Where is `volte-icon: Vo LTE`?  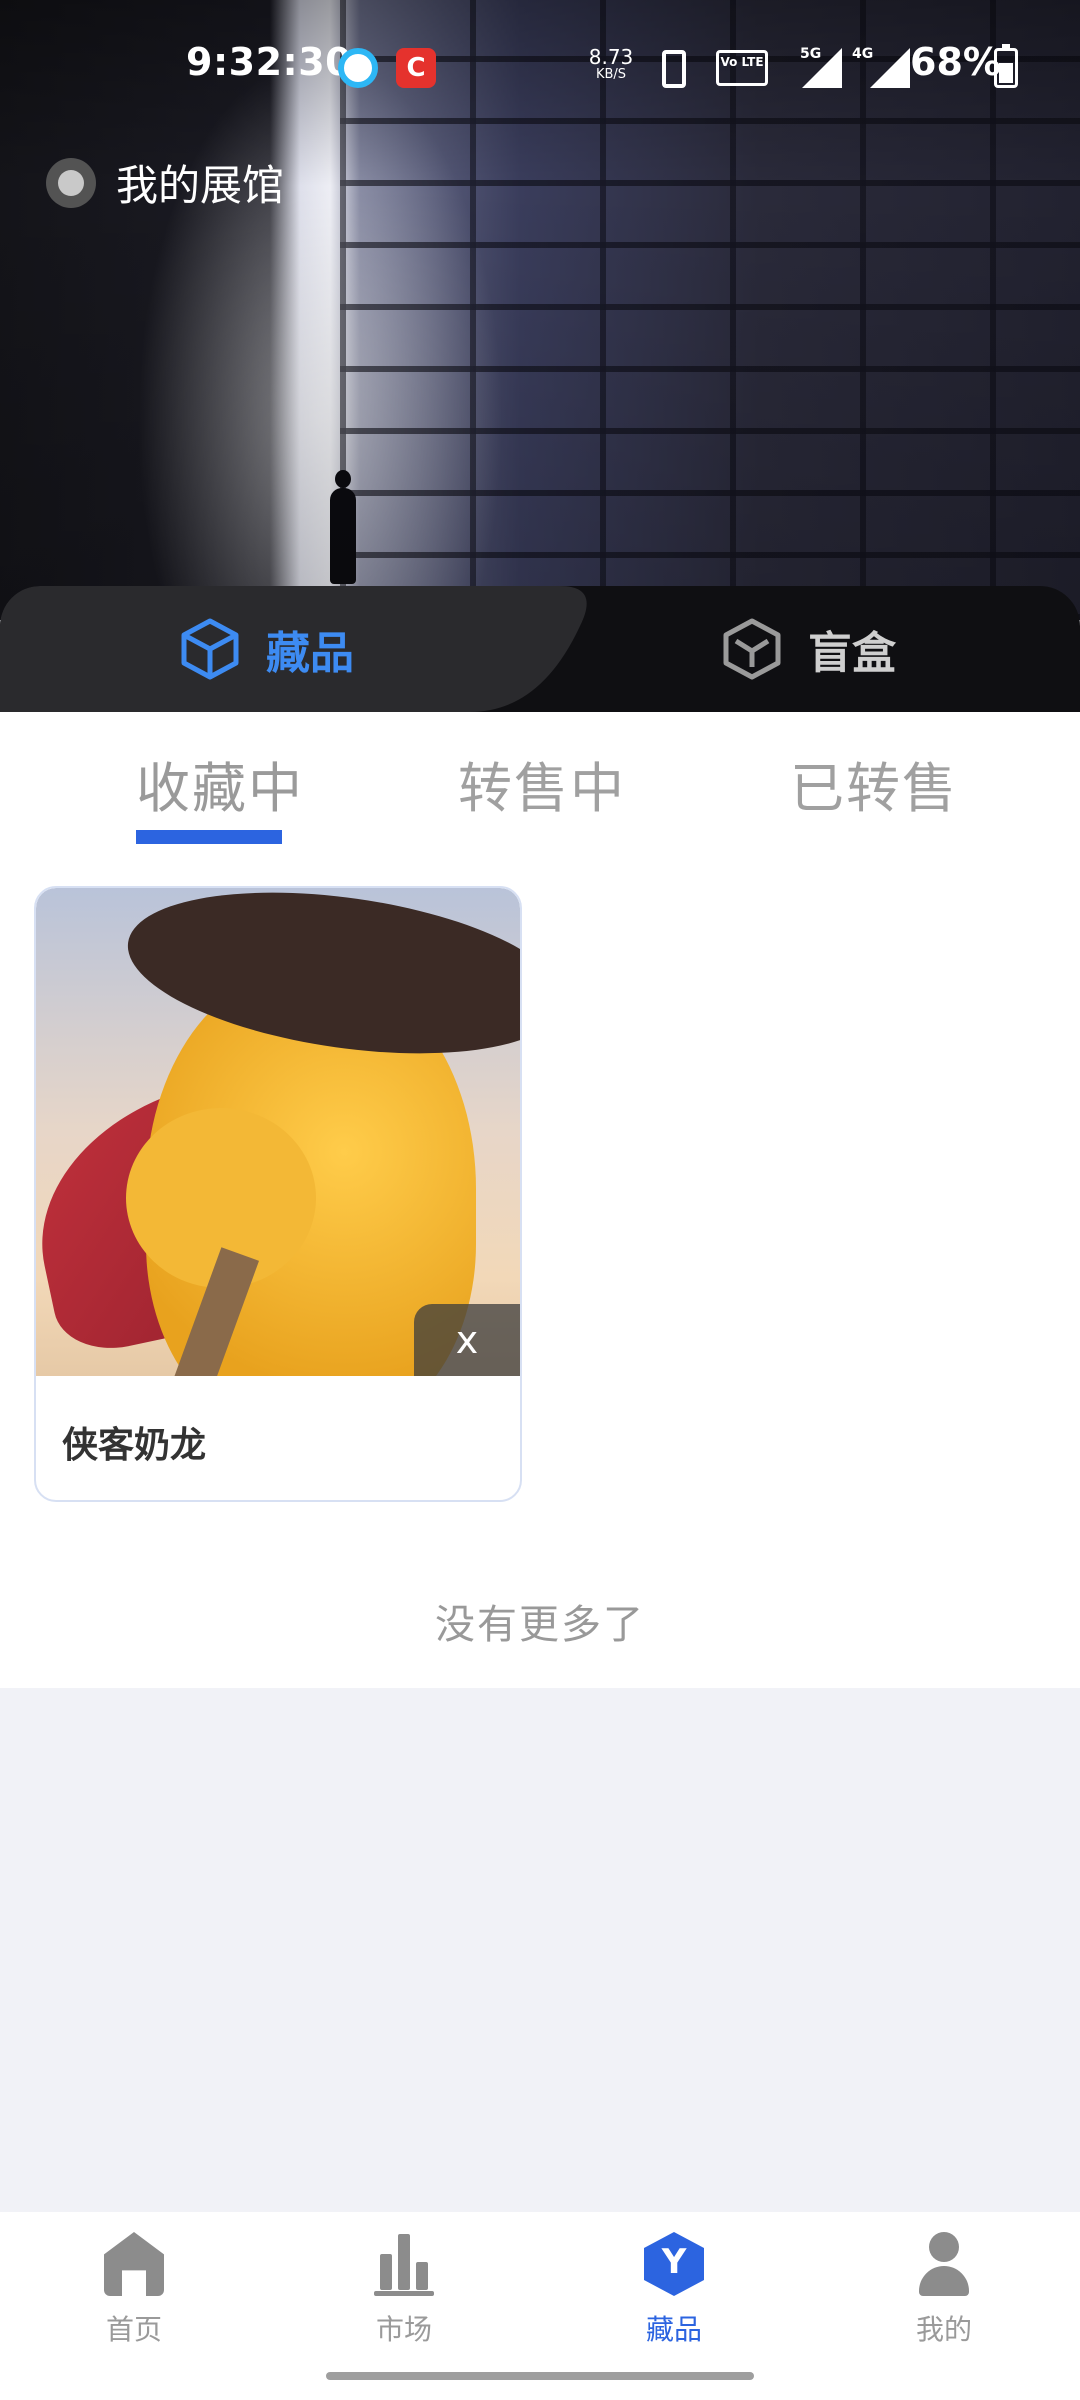 volte-icon: Vo LTE is located at coordinates (742, 68).